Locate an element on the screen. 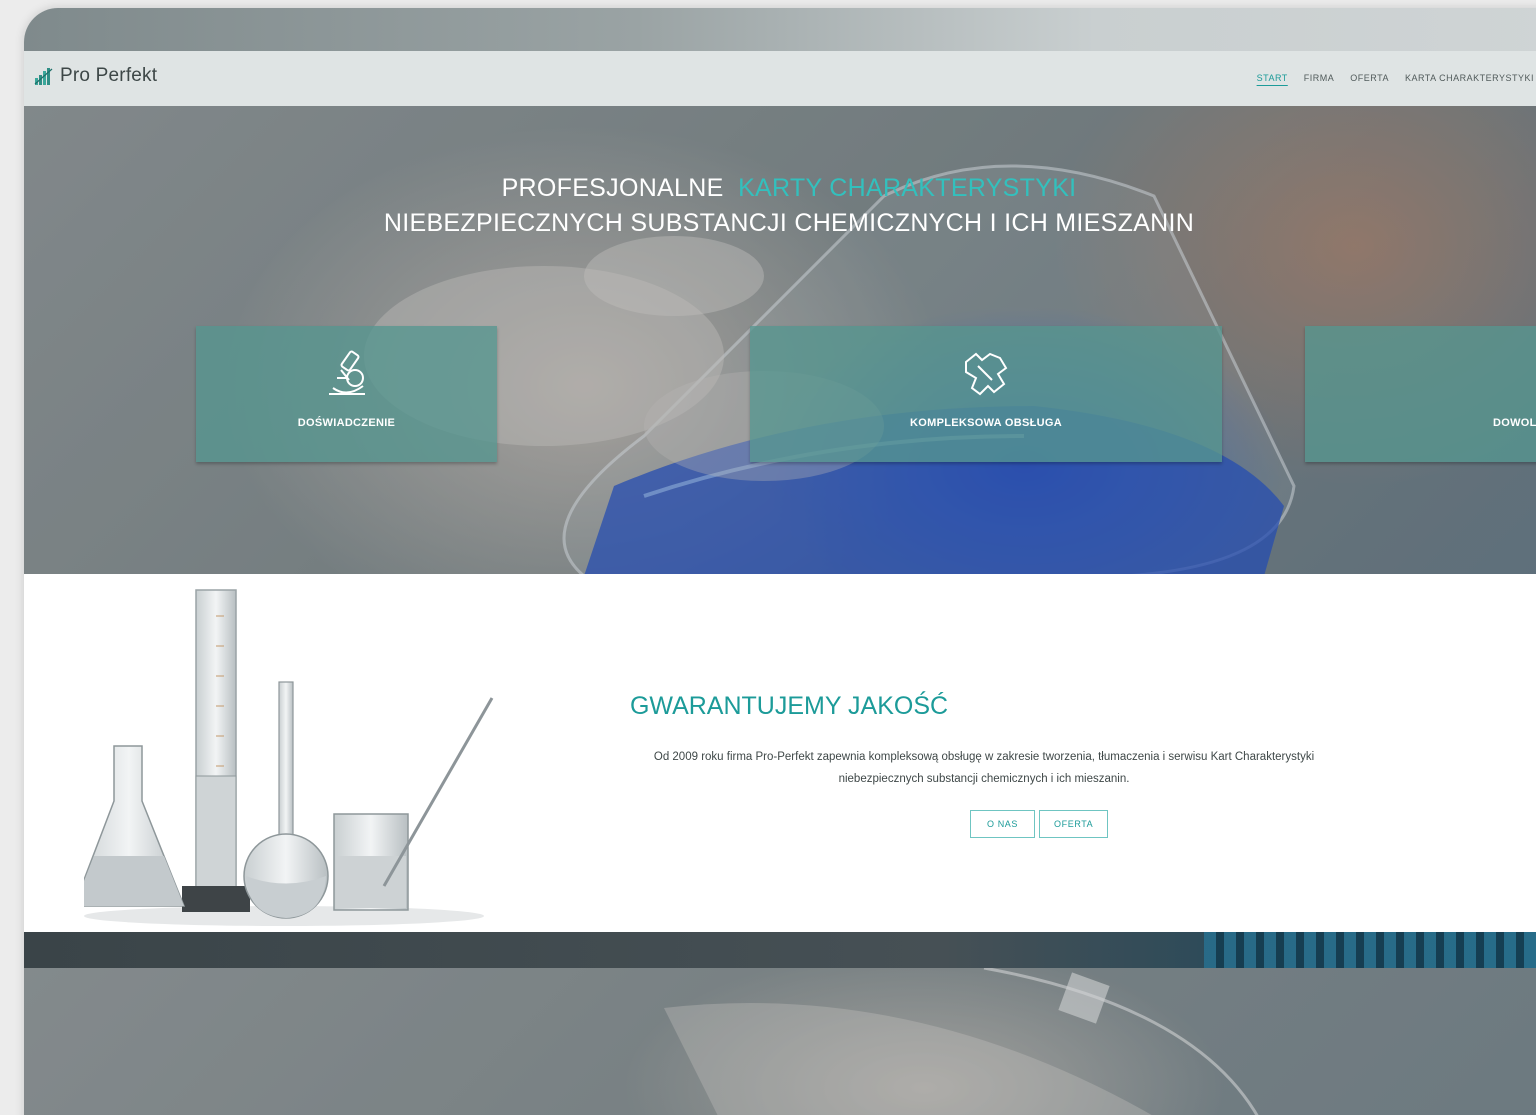 This screenshot has width=1536, height=1115. site-logo: Pro Perfekt is located at coordinates (95, 76).